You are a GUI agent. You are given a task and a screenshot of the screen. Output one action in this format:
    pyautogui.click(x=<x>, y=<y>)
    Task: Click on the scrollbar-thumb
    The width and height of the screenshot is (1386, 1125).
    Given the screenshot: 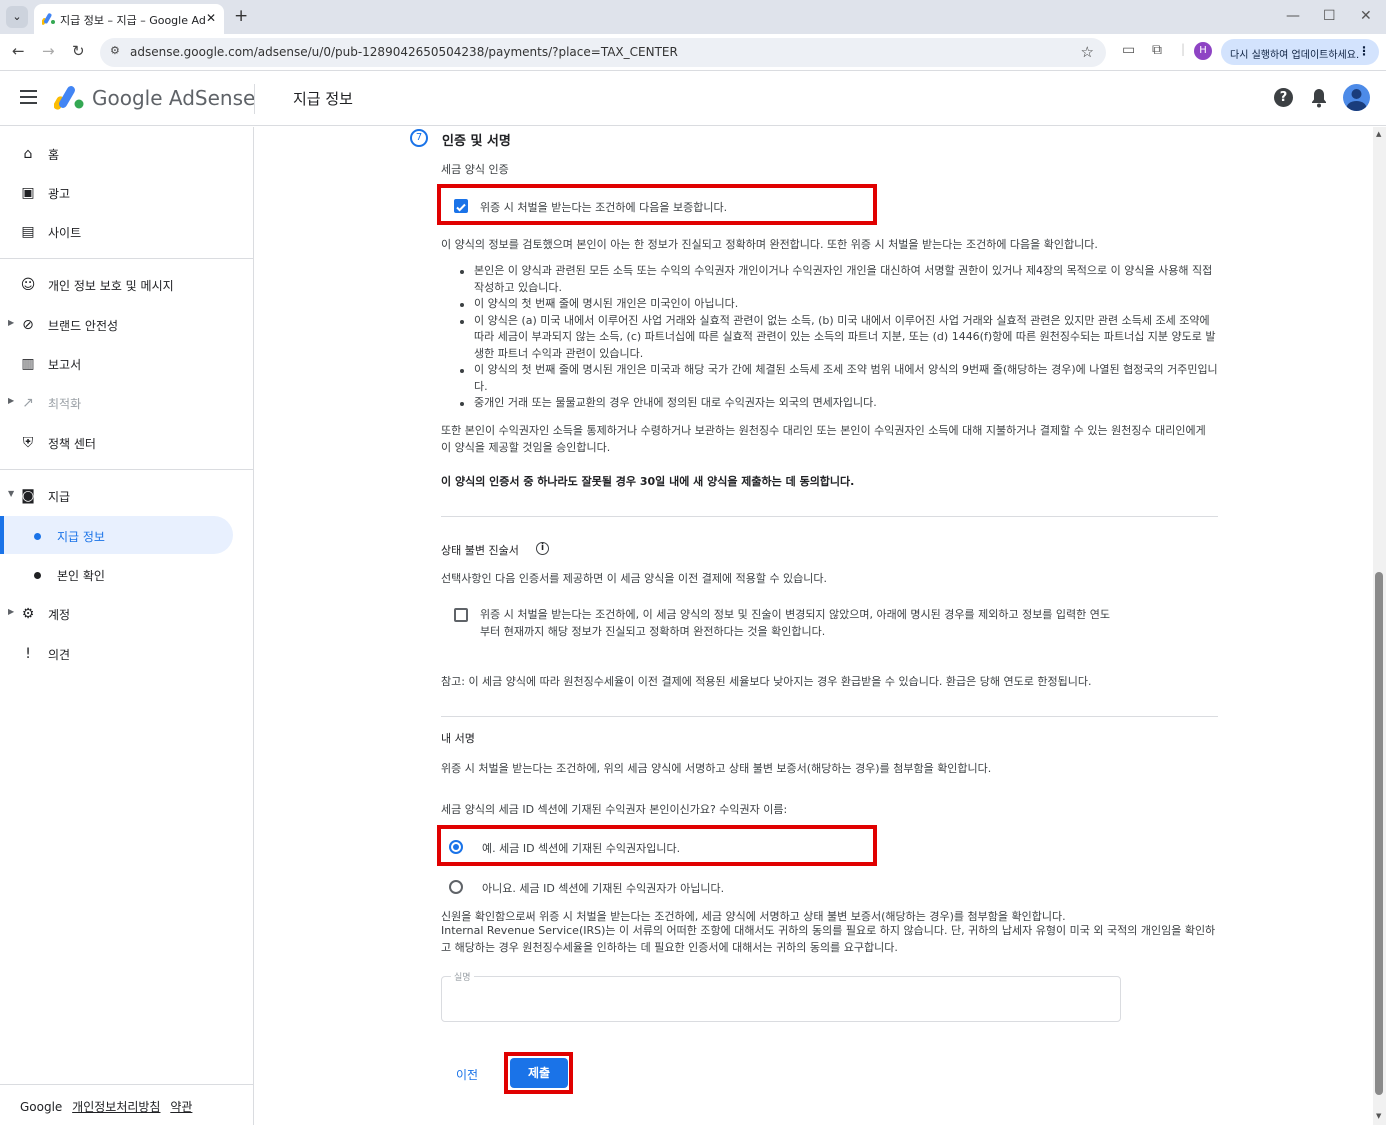 What is the action you would take?
    pyautogui.click(x=1379, y=833)
    